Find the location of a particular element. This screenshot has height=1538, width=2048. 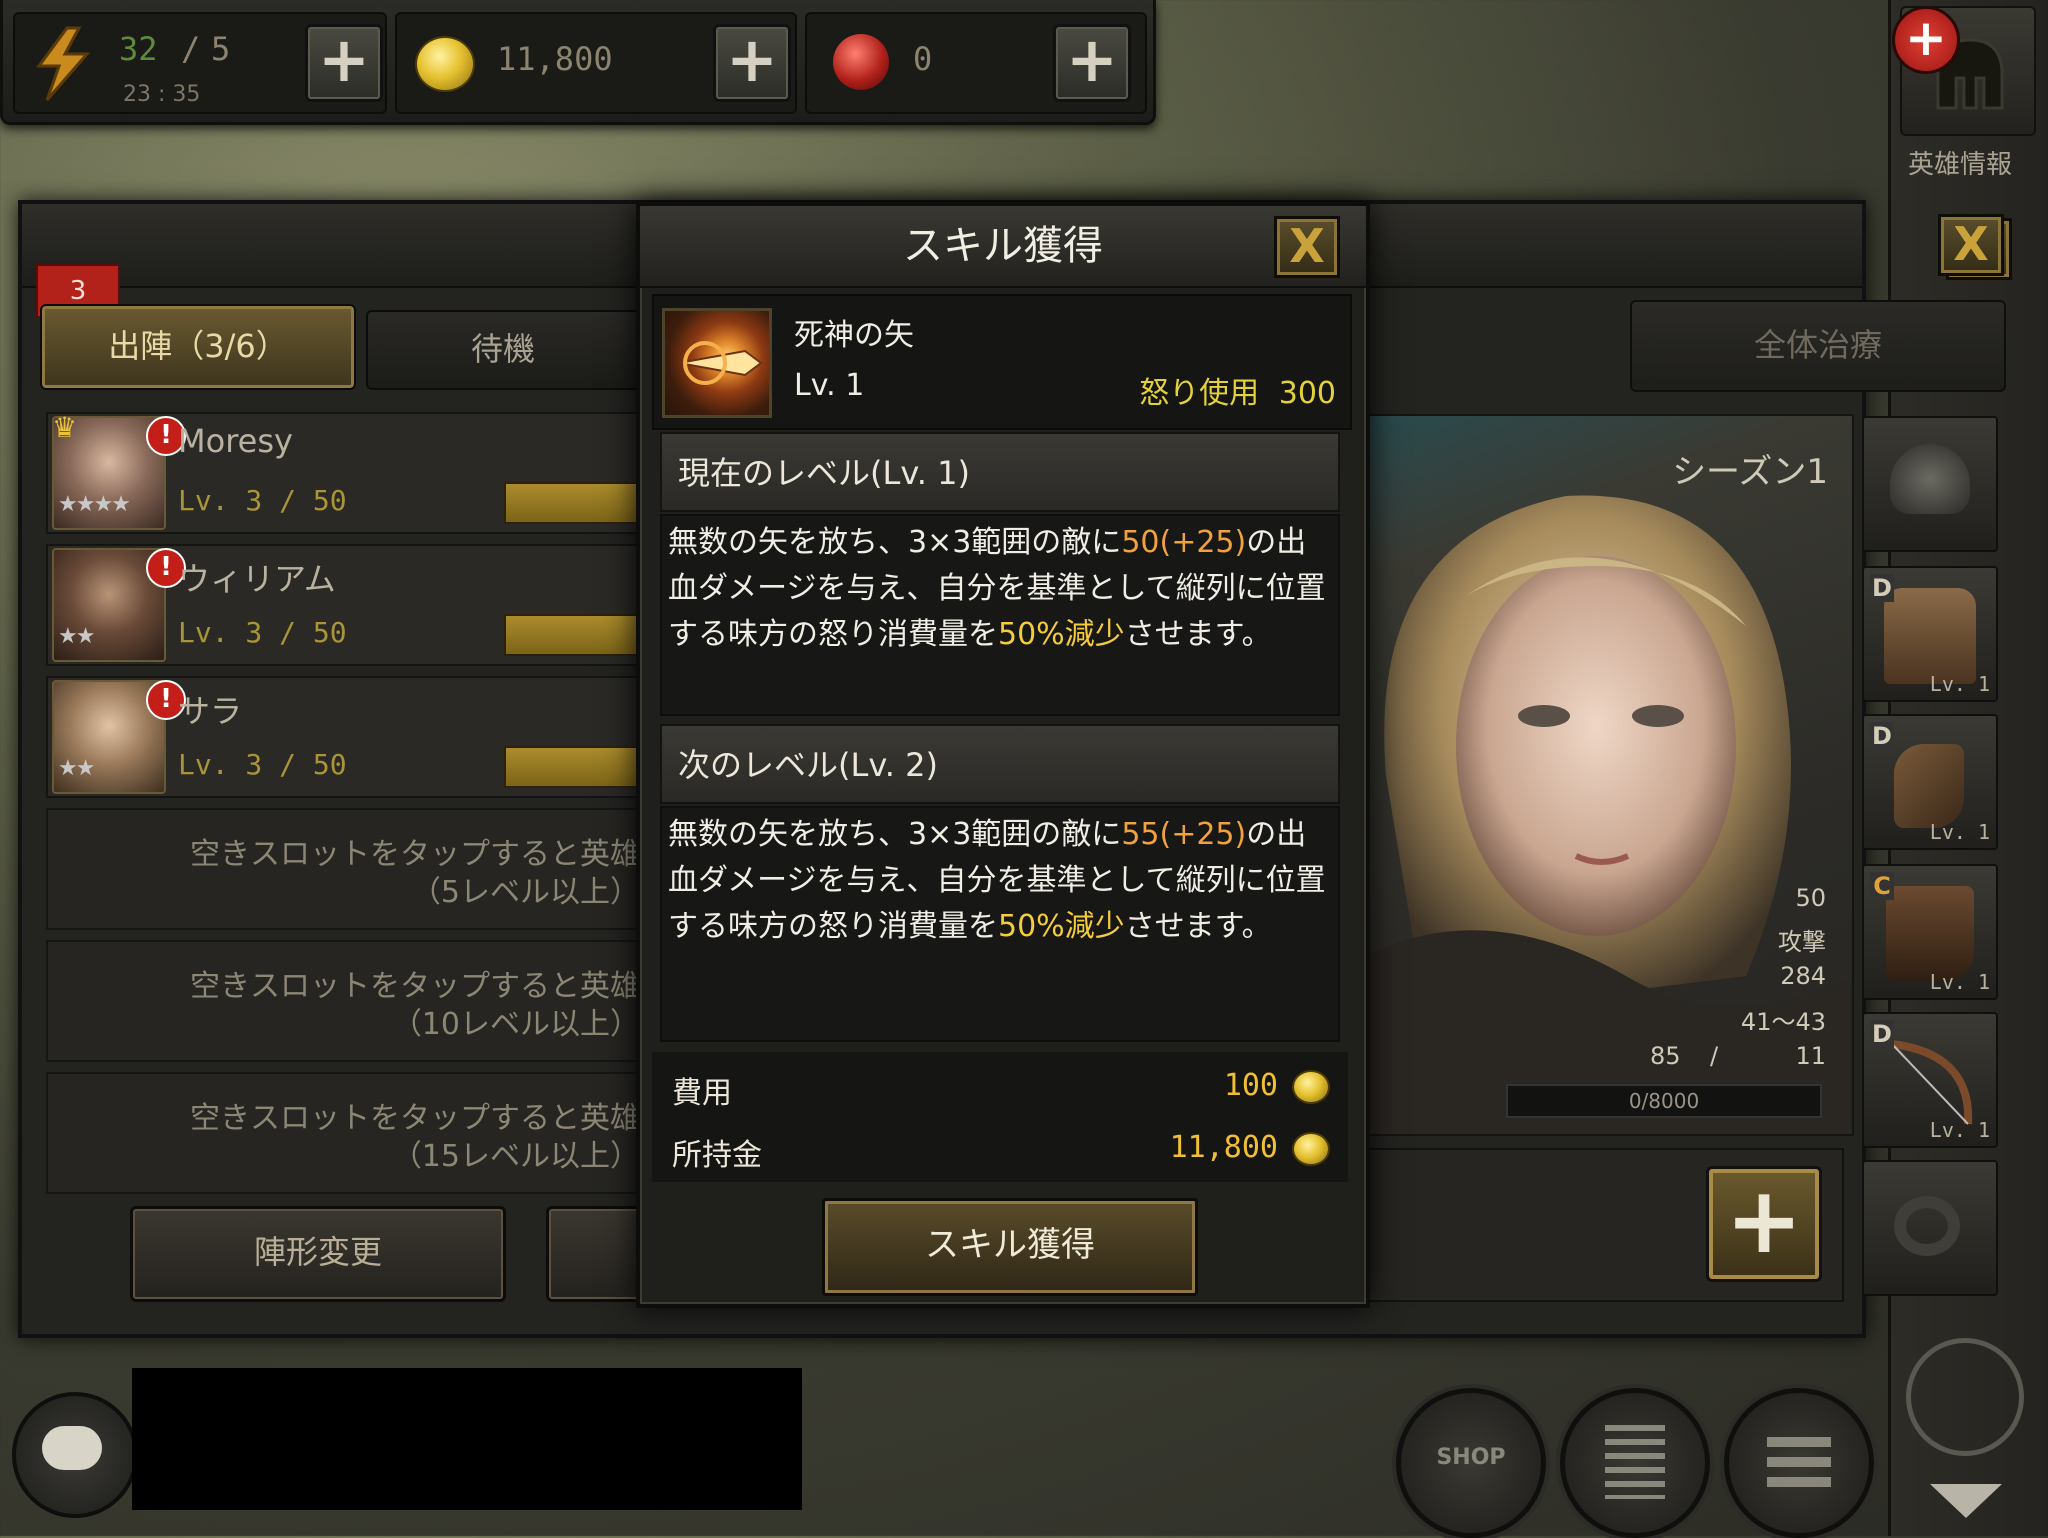

gem-value: 0 is located at coordinates (923, 59).